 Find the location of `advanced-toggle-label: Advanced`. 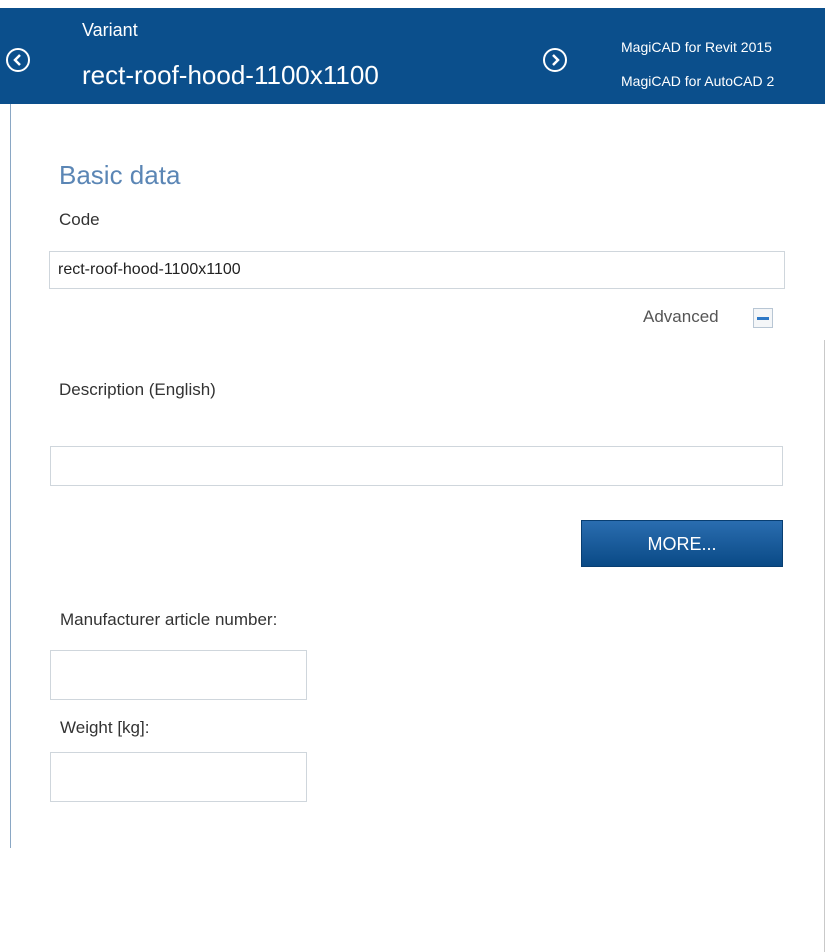

advanced-toggle-label: Advanced is located at coordinates (681, 317).